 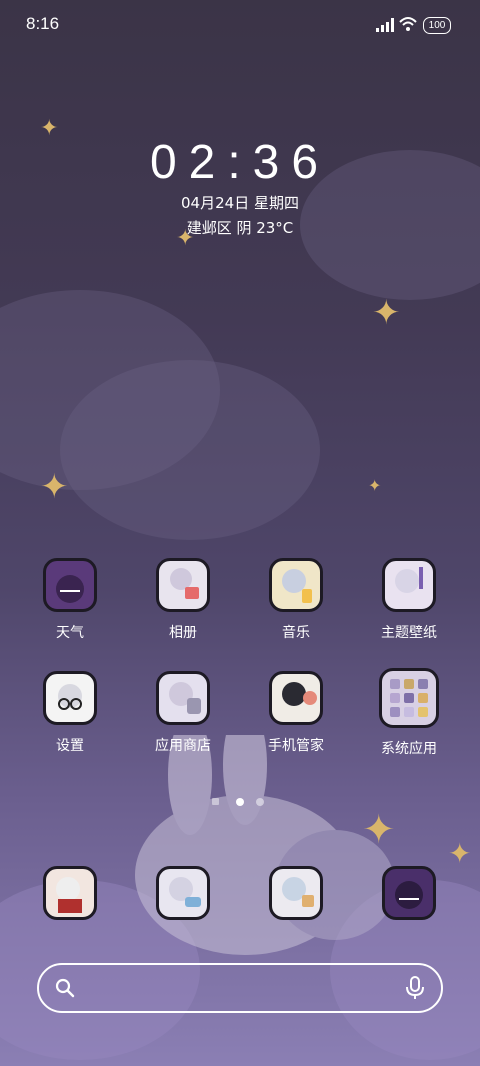 I want to click on app-app-store: 应用商店, so click(x=183, y=713).